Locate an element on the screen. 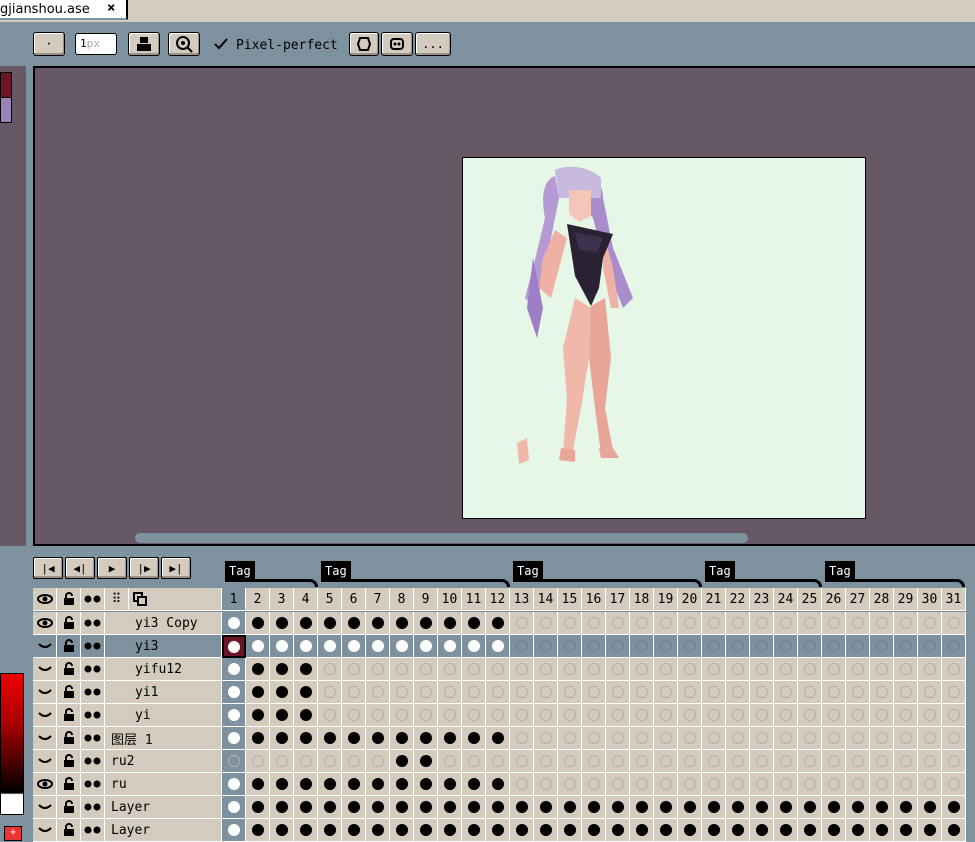 Image resolution: width=975 pixels, height=842 pixels. layer-row: yi3 Copy is located at coordinates (504, 623).